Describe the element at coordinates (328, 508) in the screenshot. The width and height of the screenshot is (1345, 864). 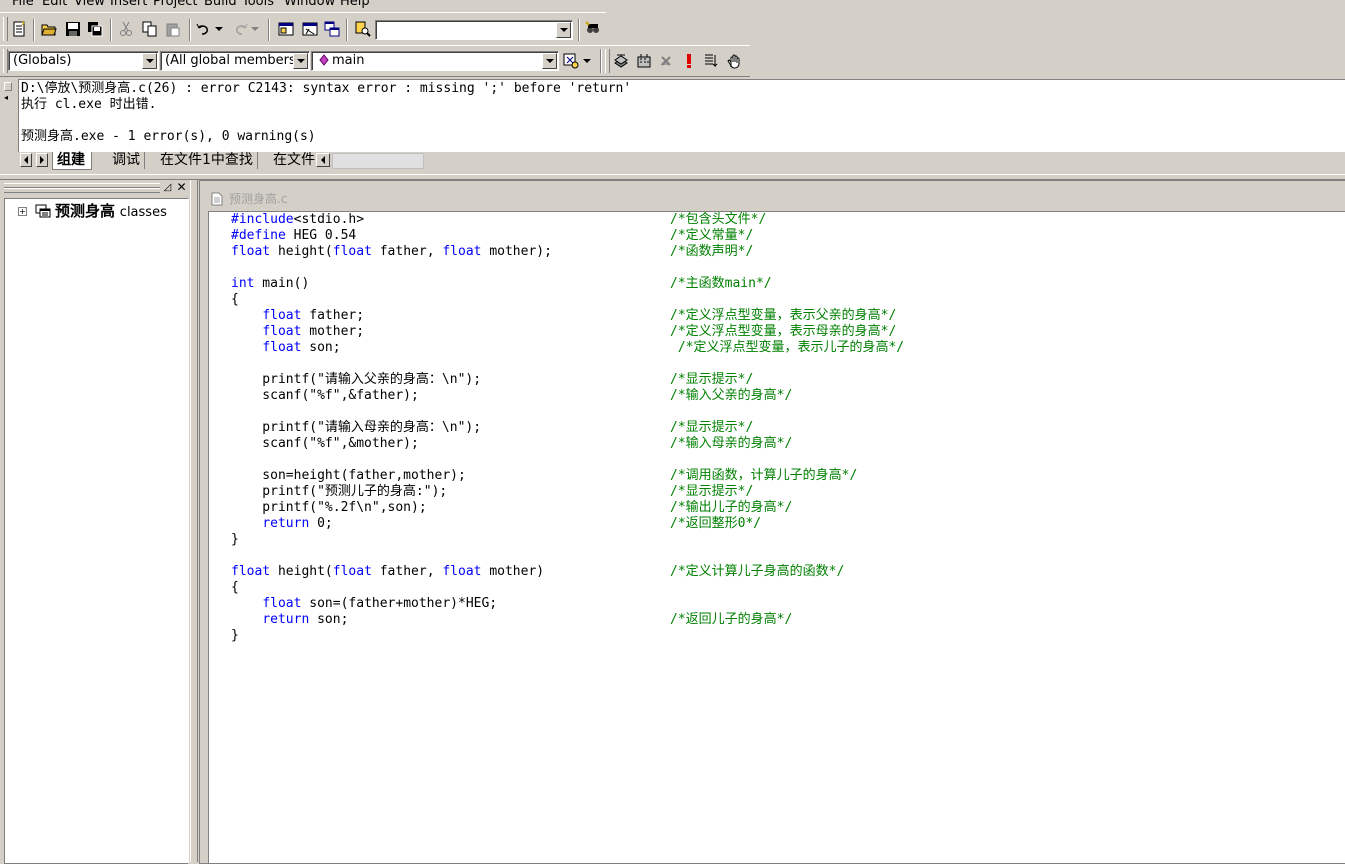
I see `code-line: printf("%.2f\n",son);` at that location.